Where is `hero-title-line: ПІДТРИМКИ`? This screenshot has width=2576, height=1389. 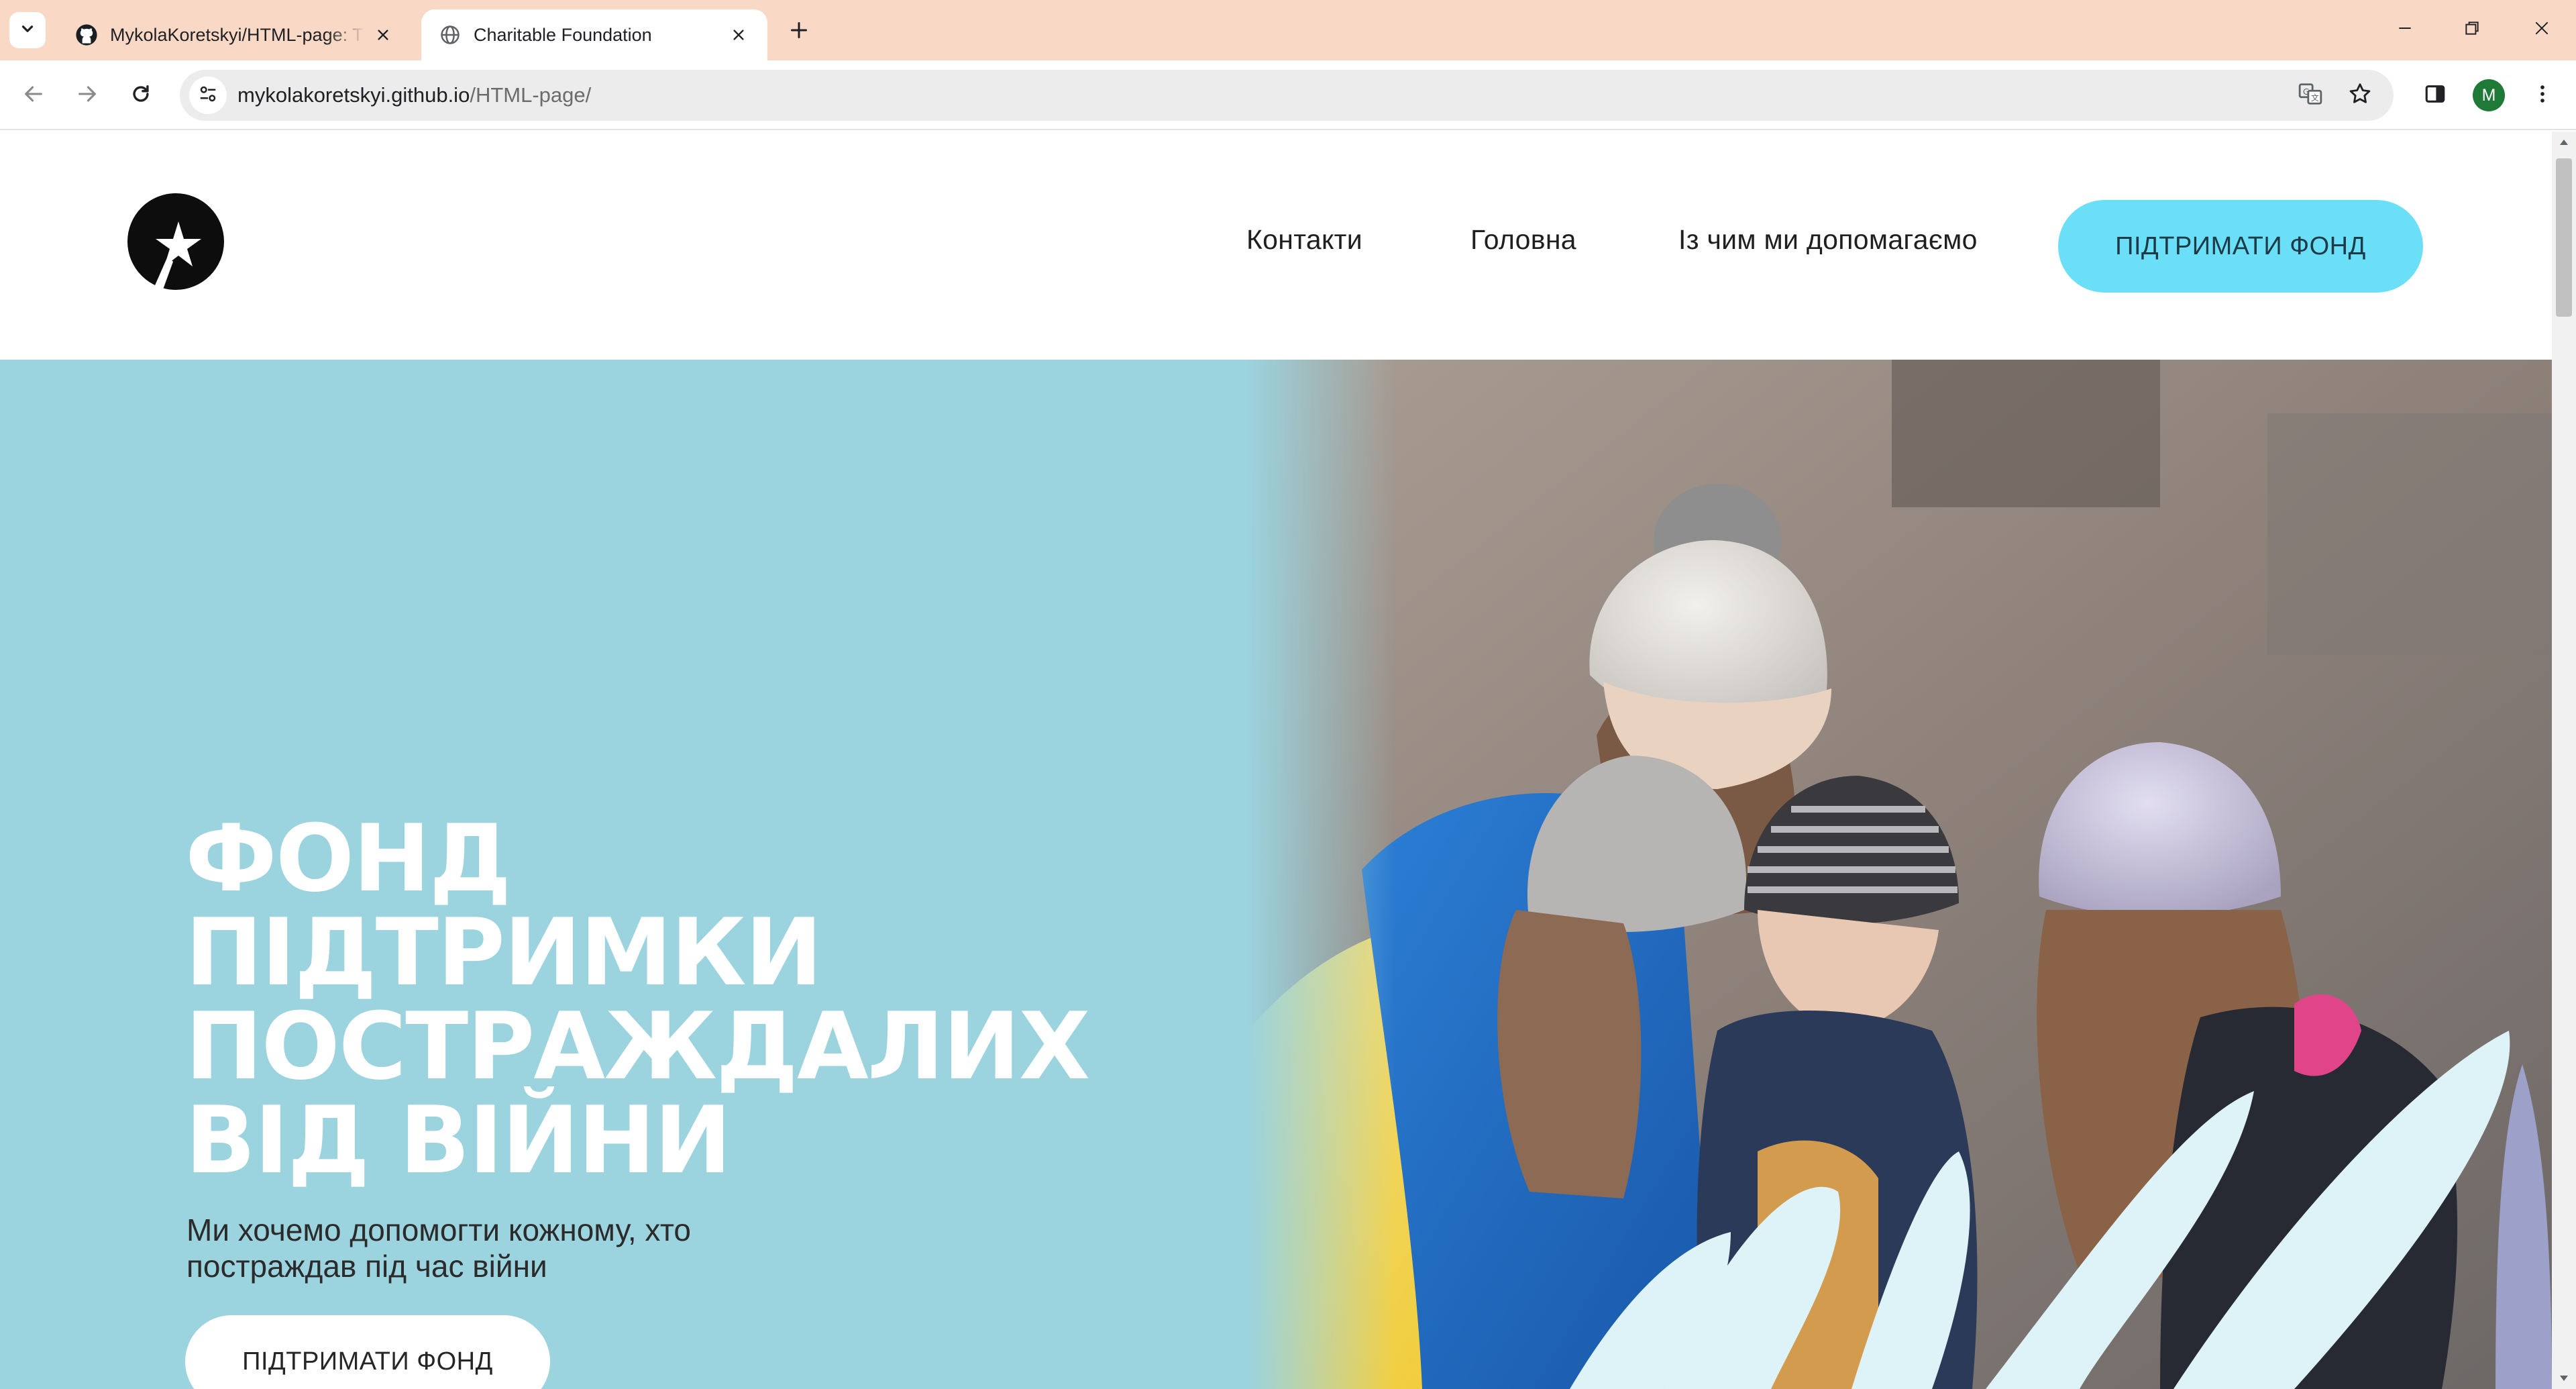
hero-title-line: ПІДТРИМКИ is located at coordinates (503, 953).